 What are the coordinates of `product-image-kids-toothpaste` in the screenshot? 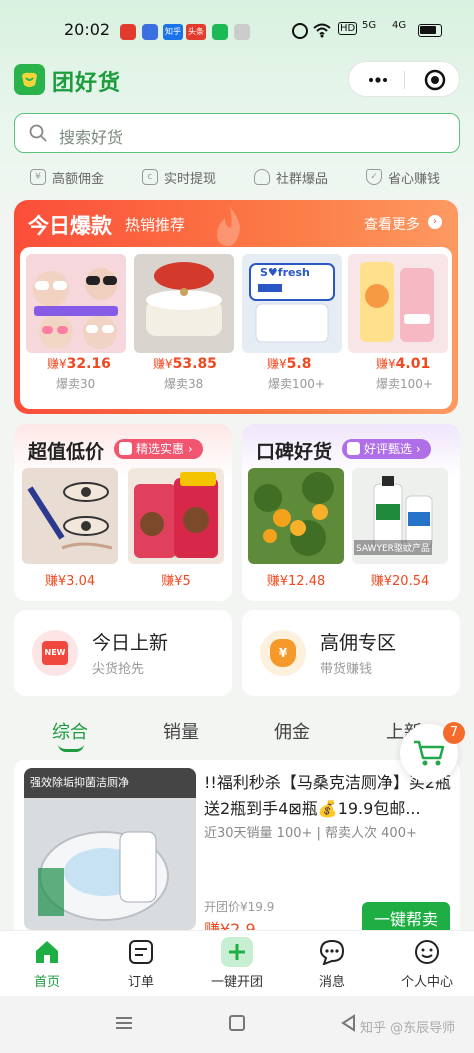 It's located at (398, 303).